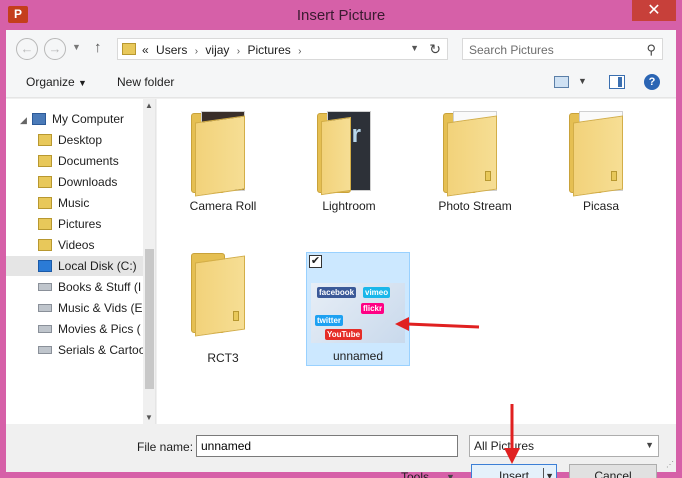 Image resolution: width=682 pixels, height=478 pixels. Describe the element at coordinates (69, 224) in the screenshot. I see `tree-item-pictures: Pictures` at that location.